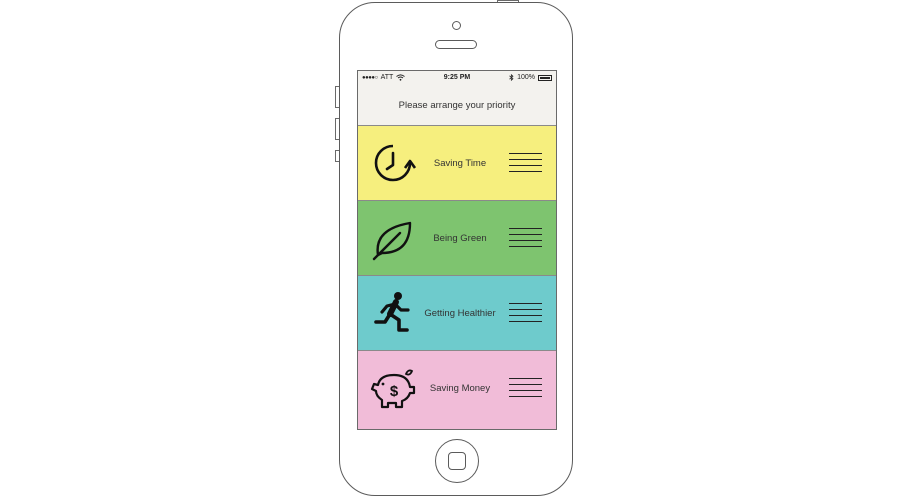  I want to click on running-person-icon, so click(392, 312).